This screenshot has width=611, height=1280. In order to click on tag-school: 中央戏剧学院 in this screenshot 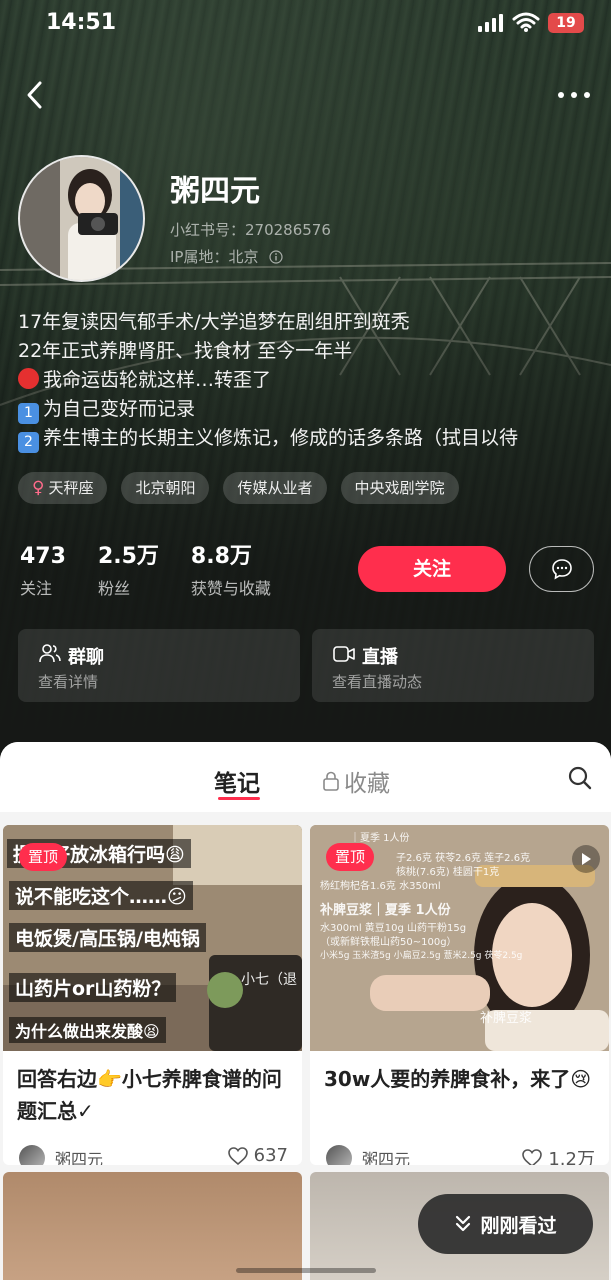, I will do `click(399, 488)`.